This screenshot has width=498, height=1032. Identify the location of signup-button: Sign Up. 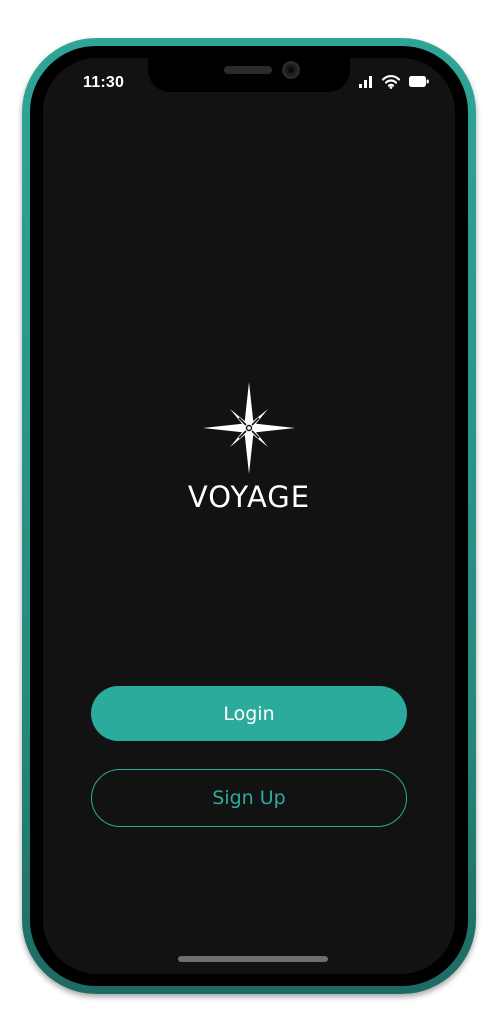
(249, 798).